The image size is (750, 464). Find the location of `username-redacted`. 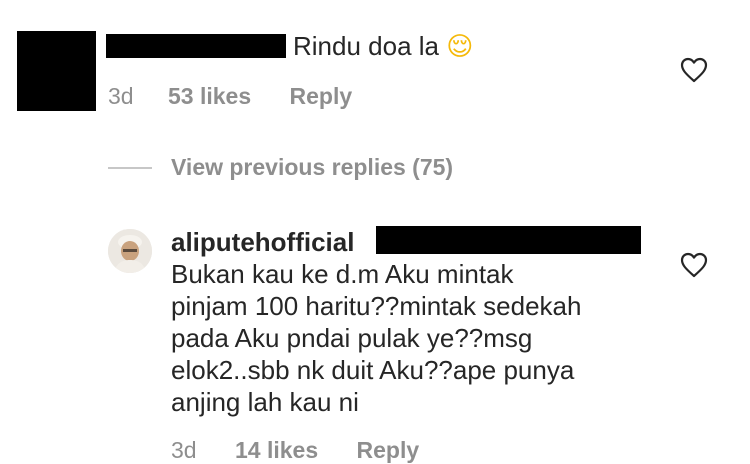

username-redacted is located at coordinates (196, 46).